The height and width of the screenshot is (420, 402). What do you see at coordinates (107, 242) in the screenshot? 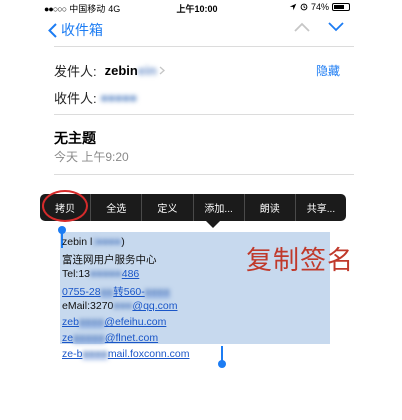
I see `sig-name-redacted: (■■■■` at bounding box center [107, 242].